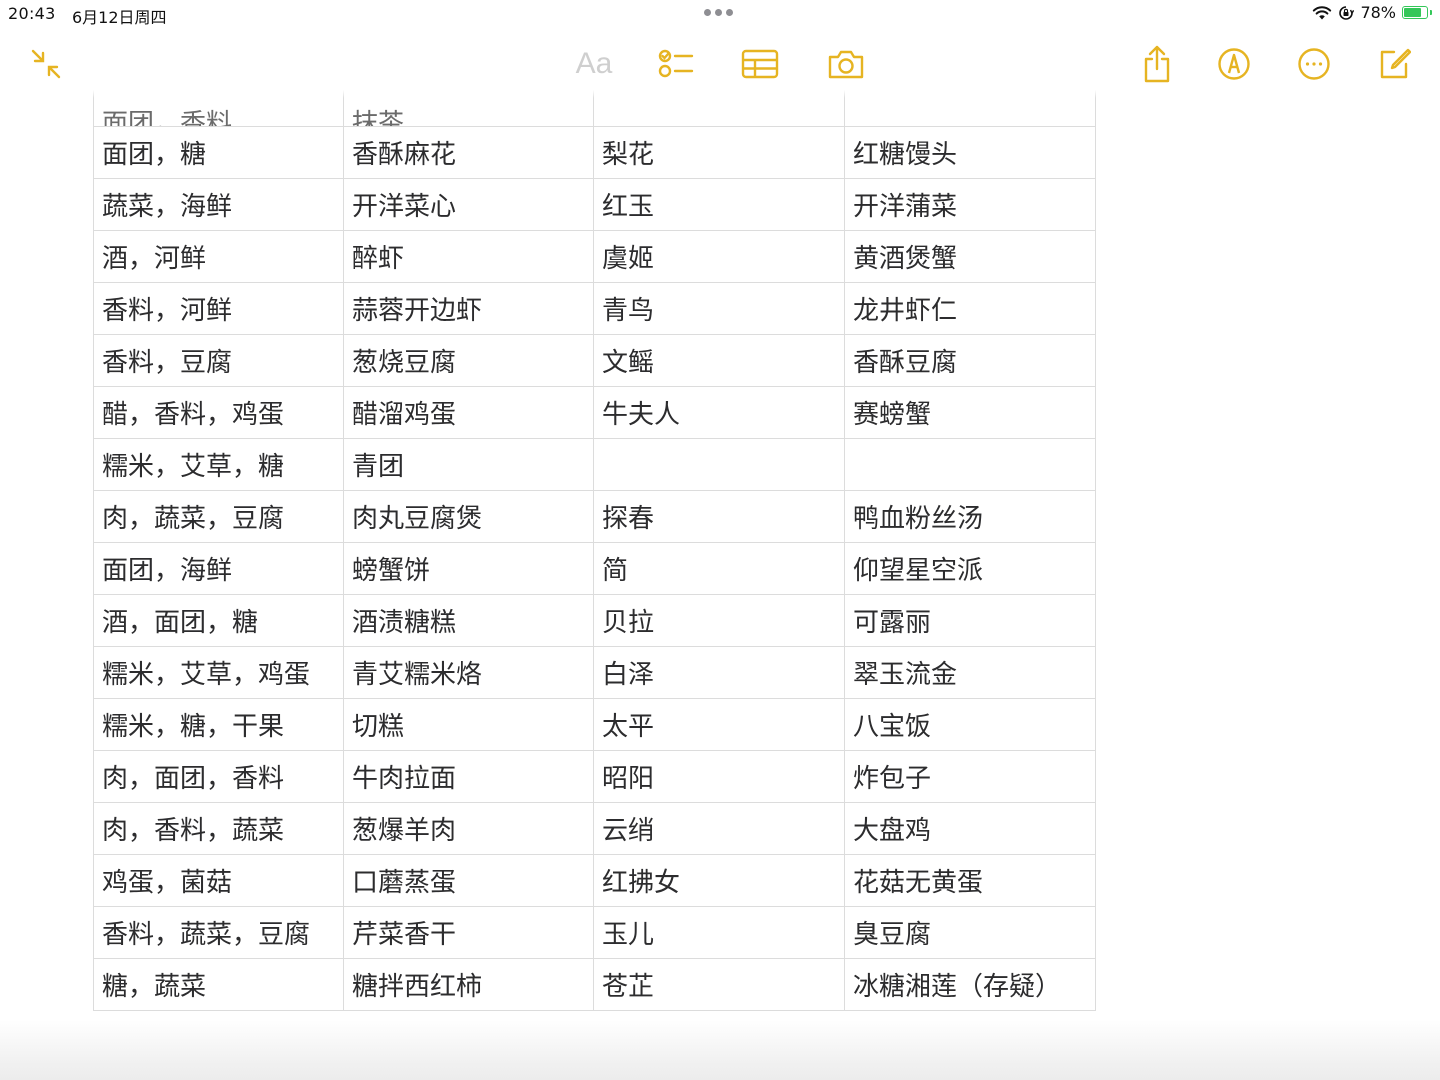  I want to click on table-cell: 探春, so click(719, 516).